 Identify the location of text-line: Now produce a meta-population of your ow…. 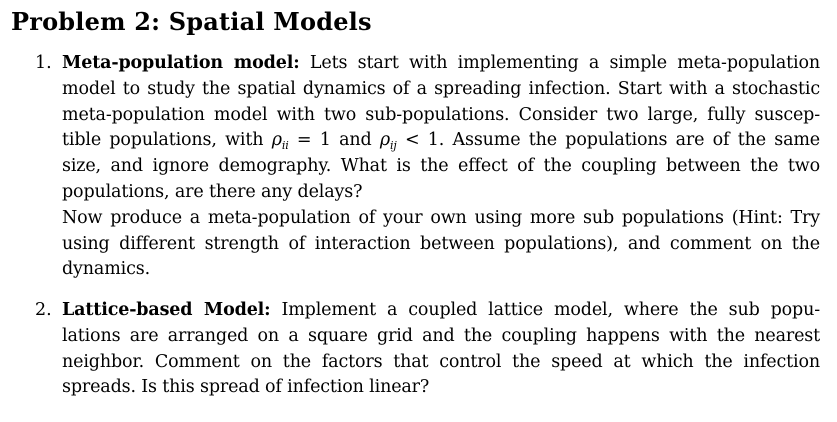
(441, 217).